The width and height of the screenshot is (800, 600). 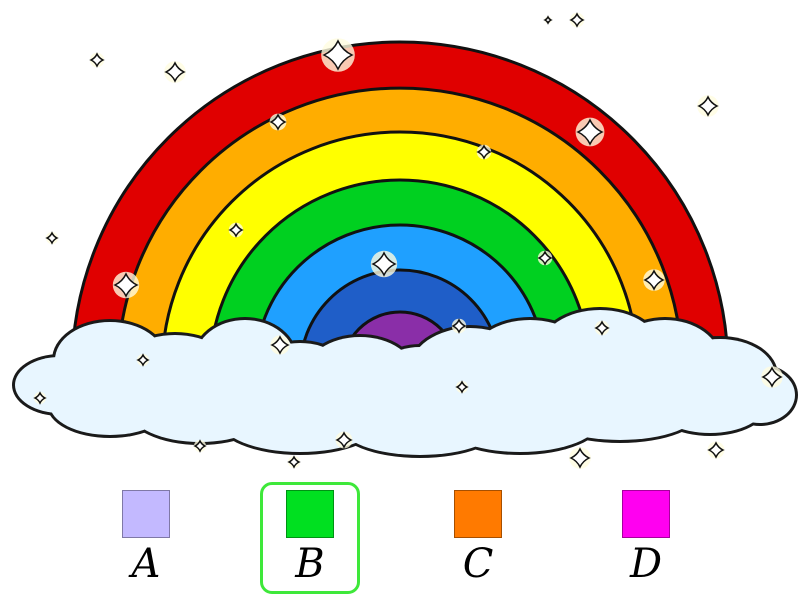 I want to click on option-c: C, so click(x=478, y=538).